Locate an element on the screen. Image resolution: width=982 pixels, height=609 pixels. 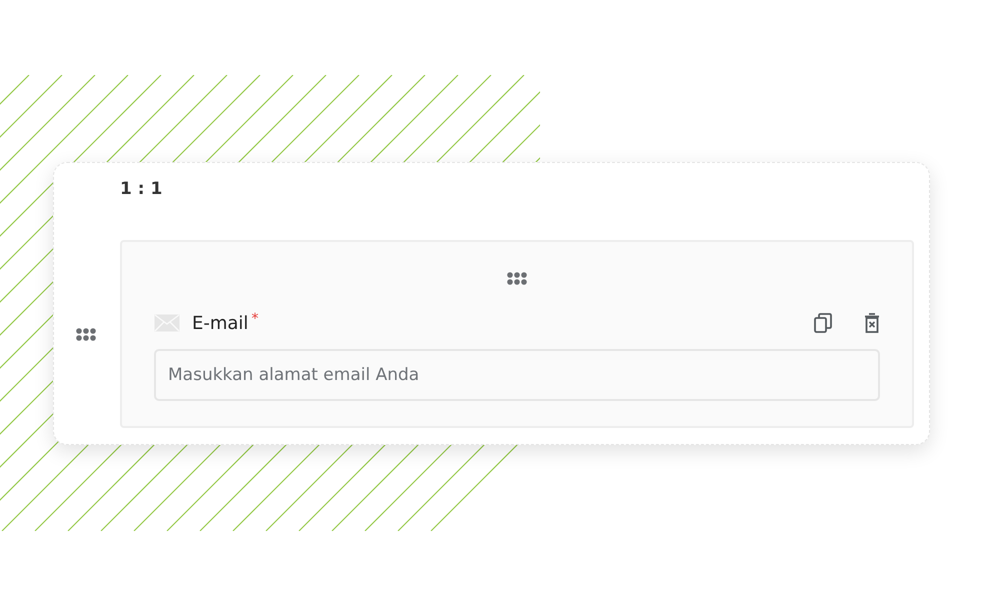
required-asterisk: * is located at coordinates (254, 319).